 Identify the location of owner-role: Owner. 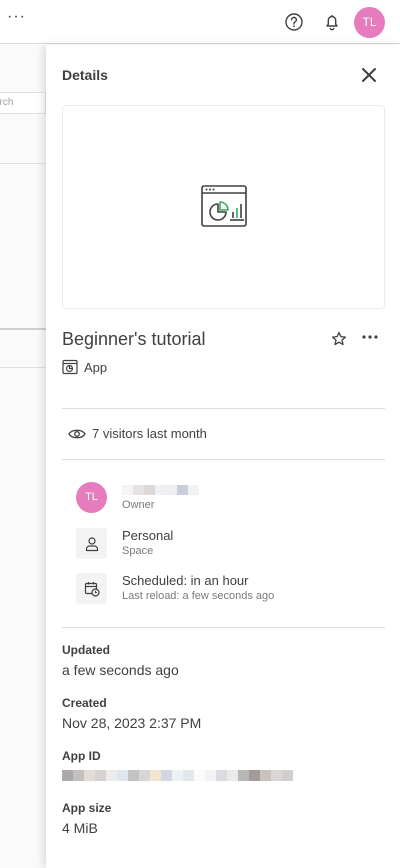
(138, 505).